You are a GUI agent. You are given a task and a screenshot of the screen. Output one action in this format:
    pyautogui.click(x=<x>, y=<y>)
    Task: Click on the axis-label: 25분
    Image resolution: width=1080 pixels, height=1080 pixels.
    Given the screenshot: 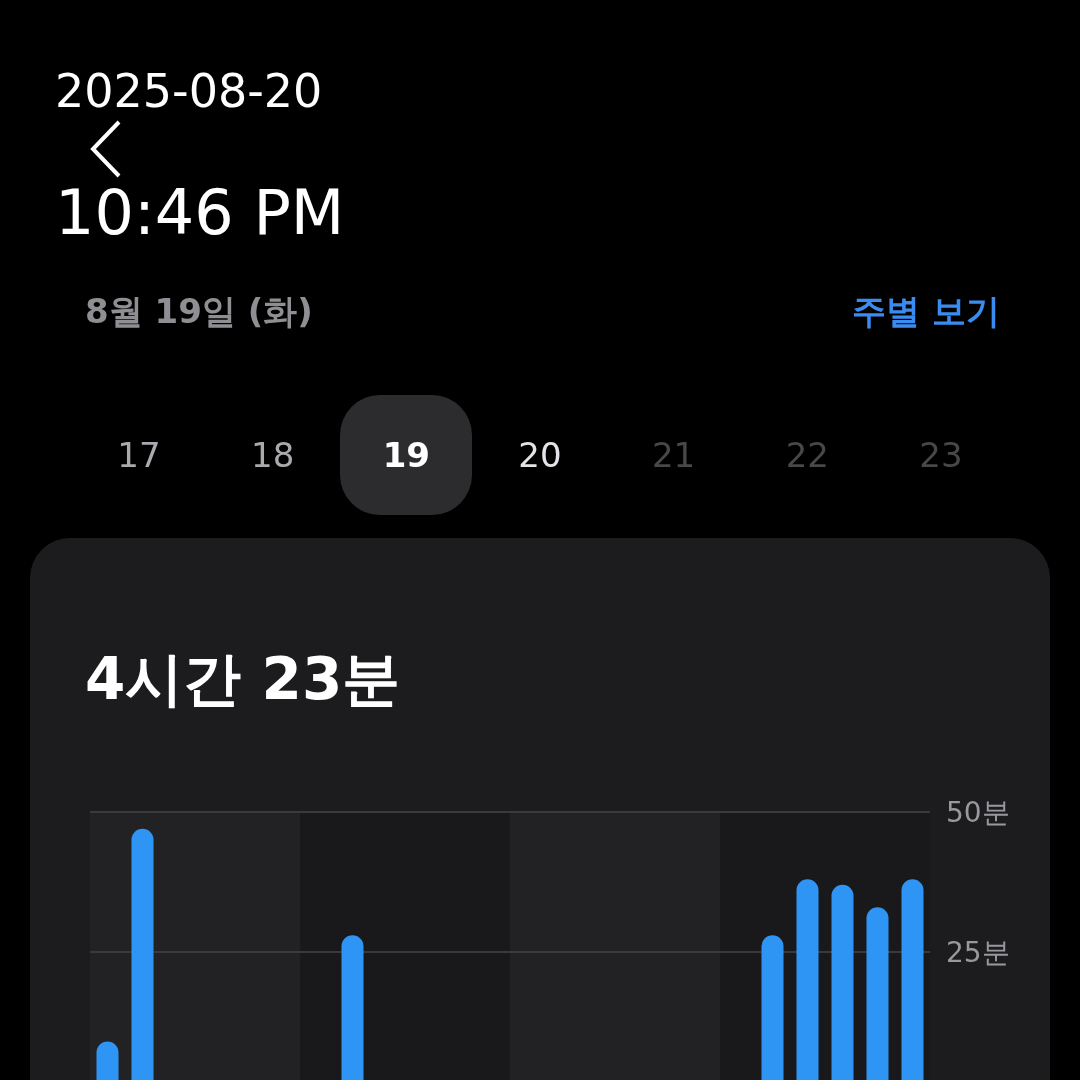 What is the action you would take?
    pyautogui.click(x=978, y=952)
    